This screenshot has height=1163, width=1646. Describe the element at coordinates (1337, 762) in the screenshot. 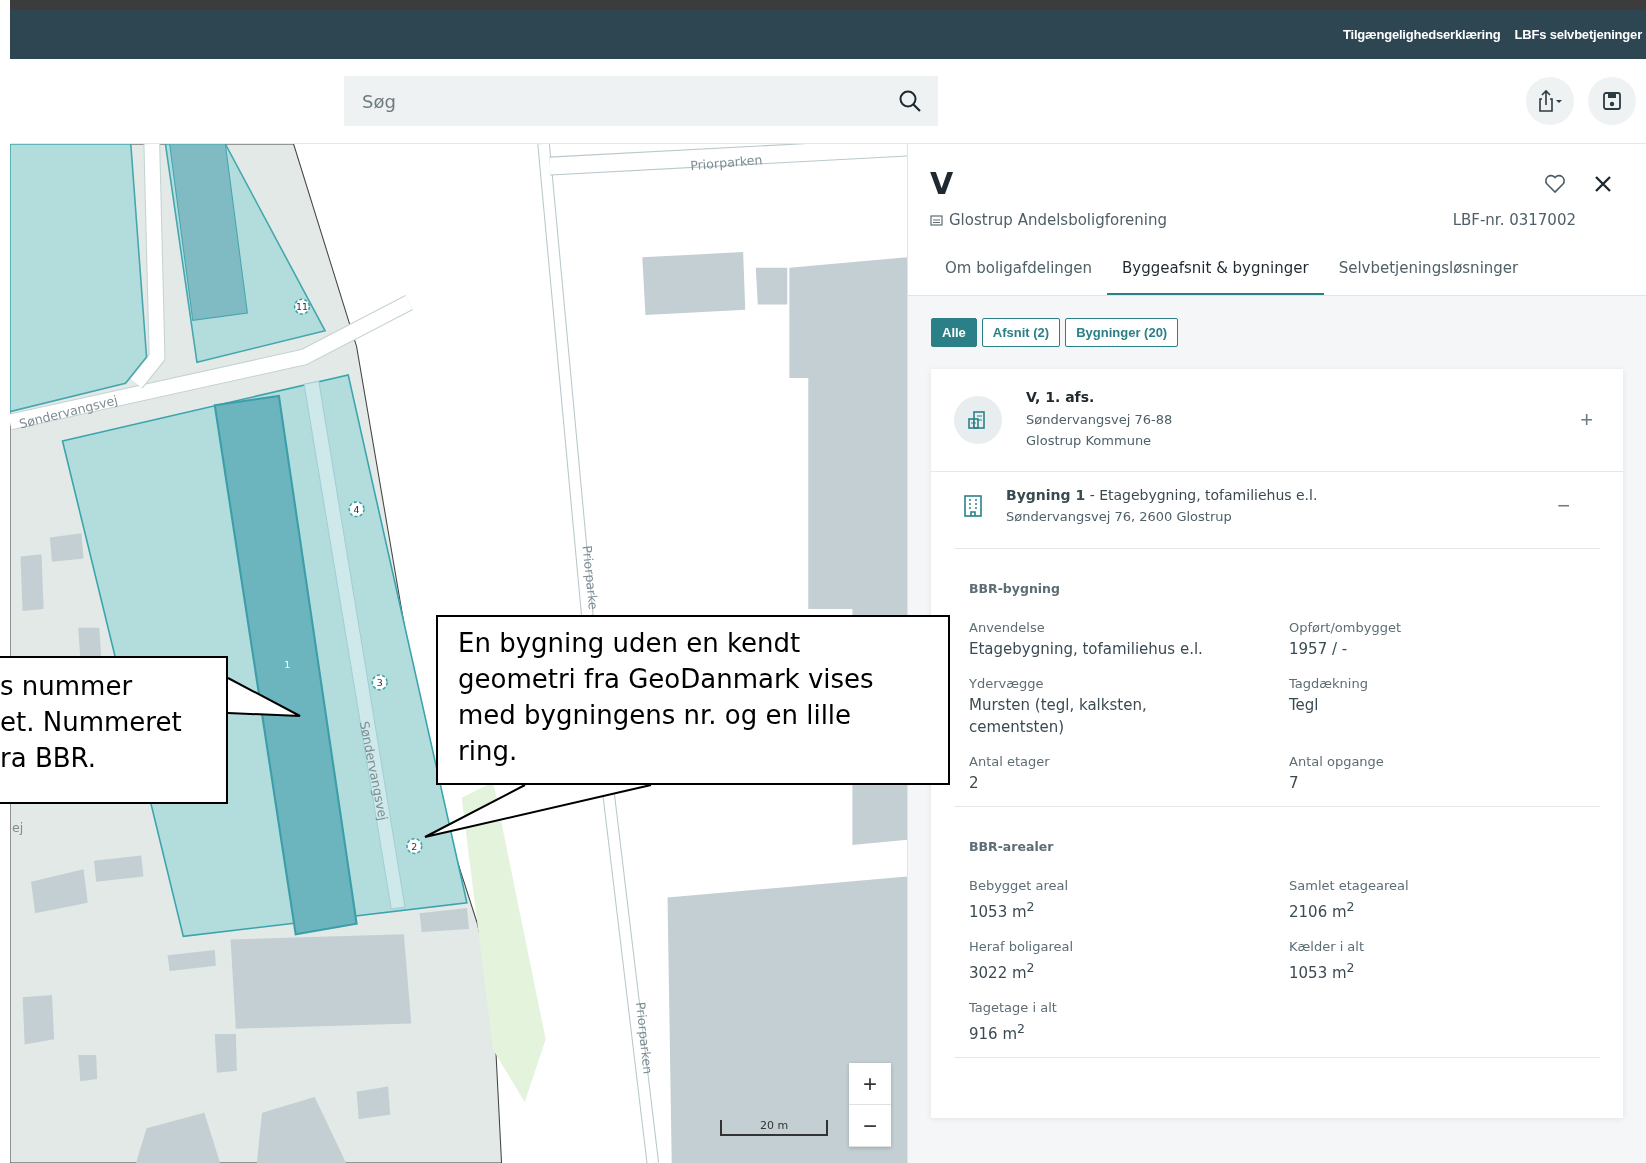

I see `field-label: Antal opgange` at that location.